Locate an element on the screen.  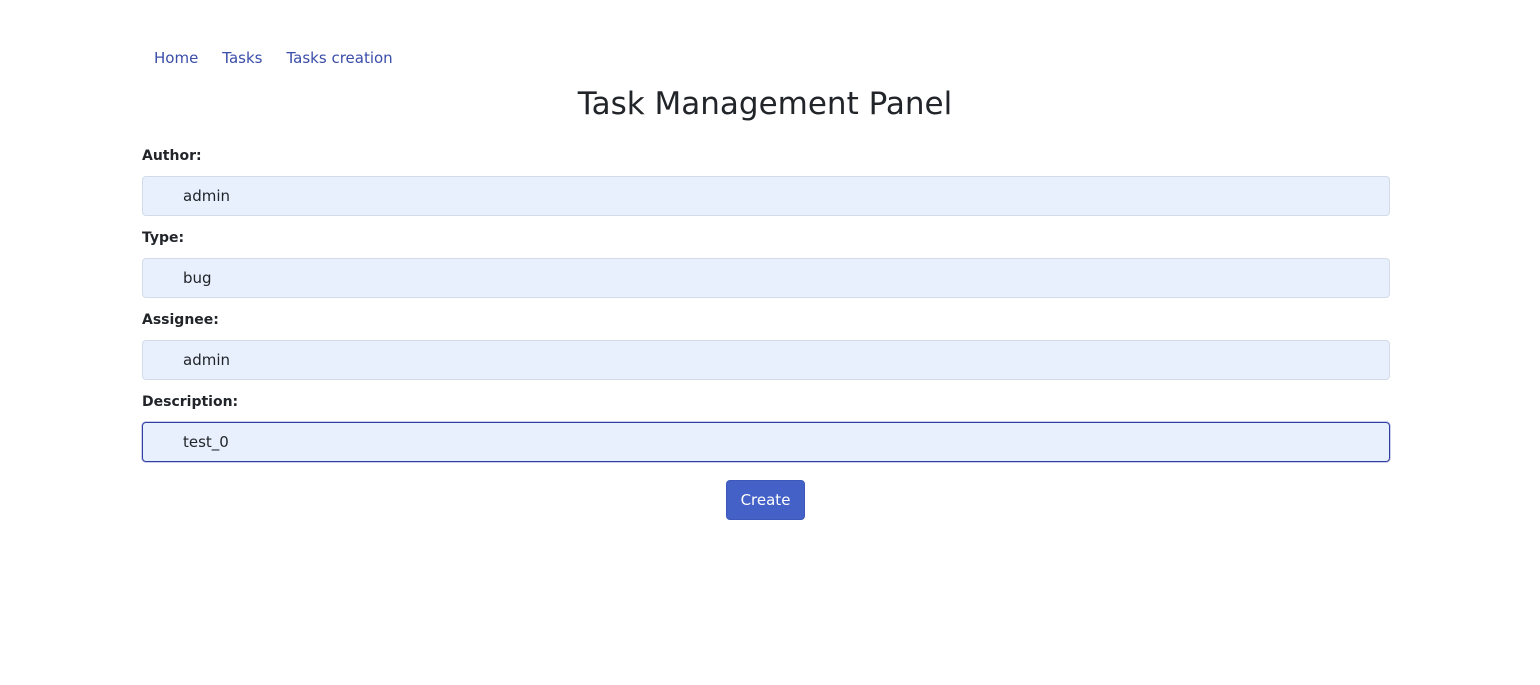
description-field-group: Description: is located at coordinates (766, 427).